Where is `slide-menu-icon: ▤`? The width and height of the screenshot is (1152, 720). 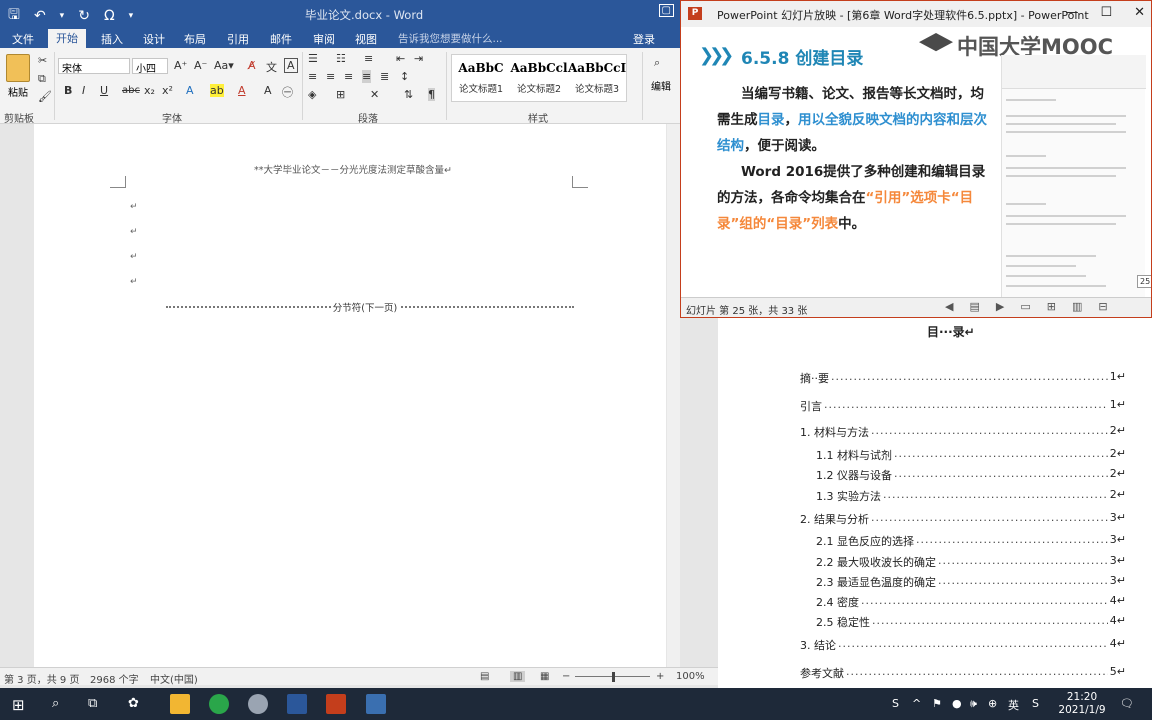 slide-menu-icon: ▤ is located at coordinates (974, 306).